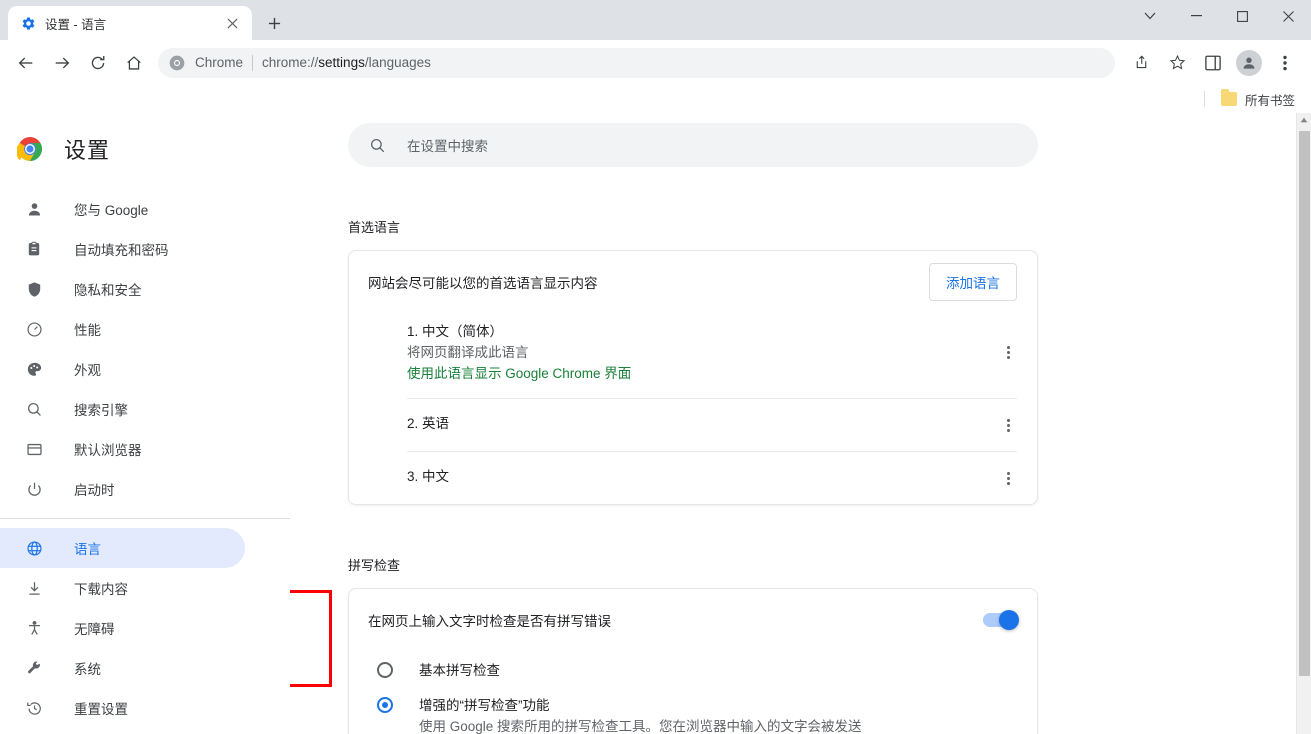 The width and height of the screenshot is (1311, 734). What do you see at coordinates (34, 548) in the screenshot?
I see `globe-icon` at bounding box center [34, 548].